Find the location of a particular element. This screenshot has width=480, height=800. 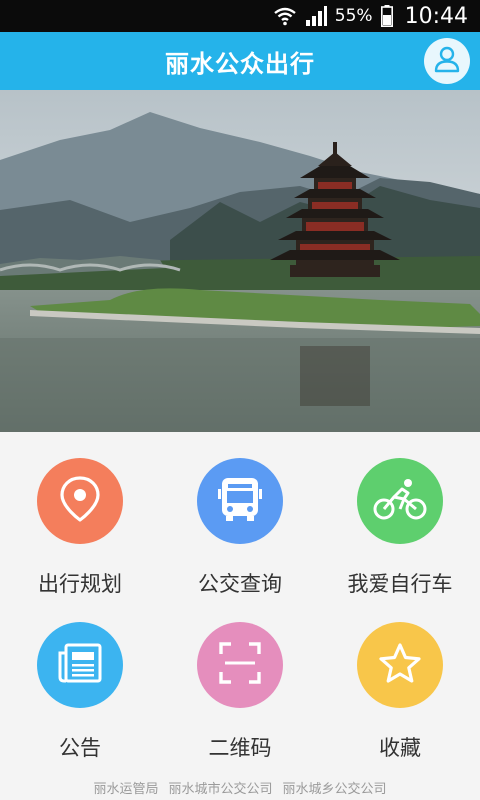

footer-link-city-bus: 丽水城市公交公司 is located at coordinates (220, 787).